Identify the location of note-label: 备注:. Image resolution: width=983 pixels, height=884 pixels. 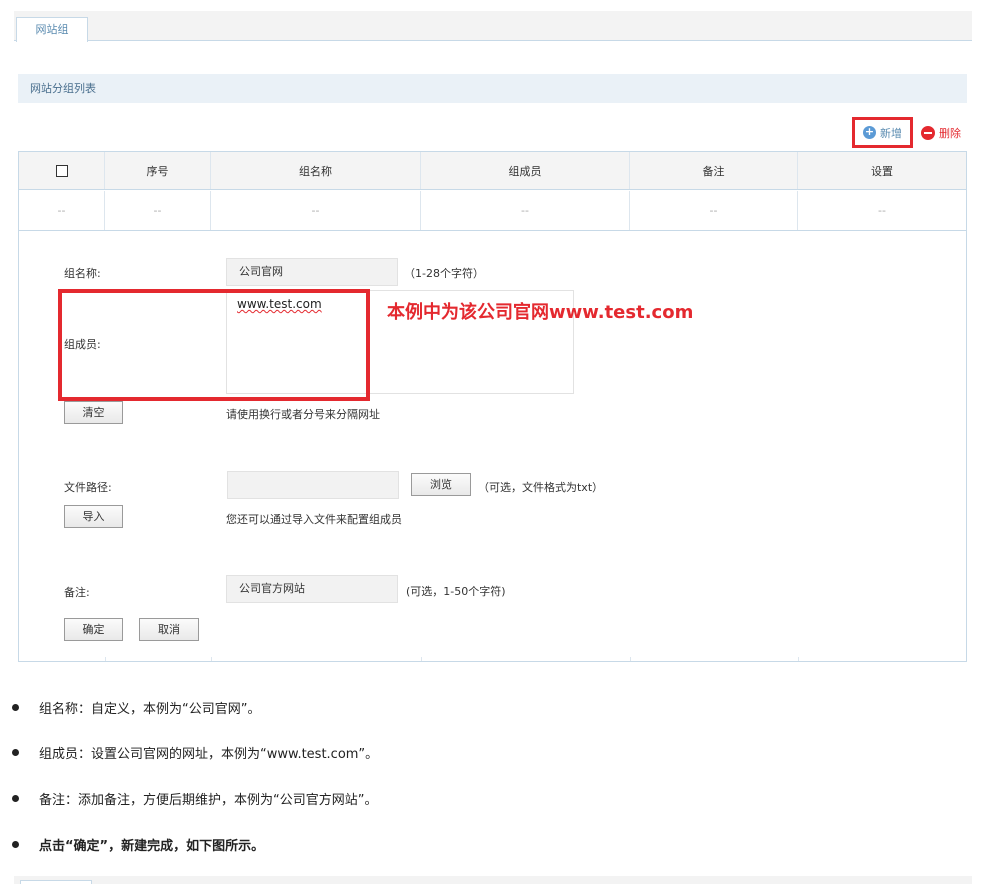
(77, 592).